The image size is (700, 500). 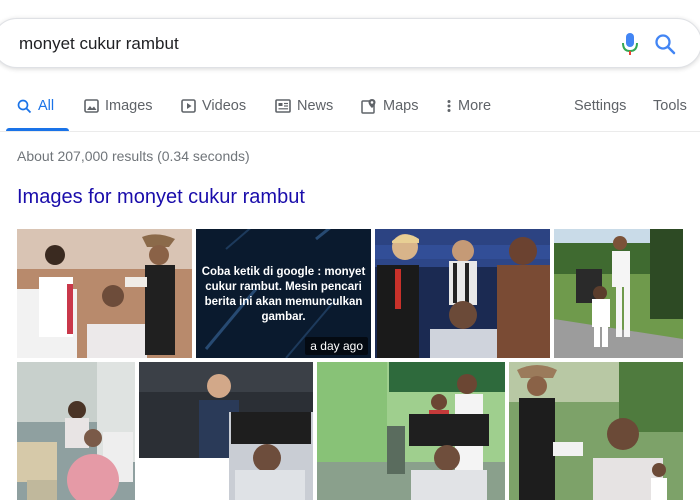 What do you see at coordinates (350, 43) in the screenshot?
I see `search-bar: monyet cukur rambut` at bounding box center [350, 43].